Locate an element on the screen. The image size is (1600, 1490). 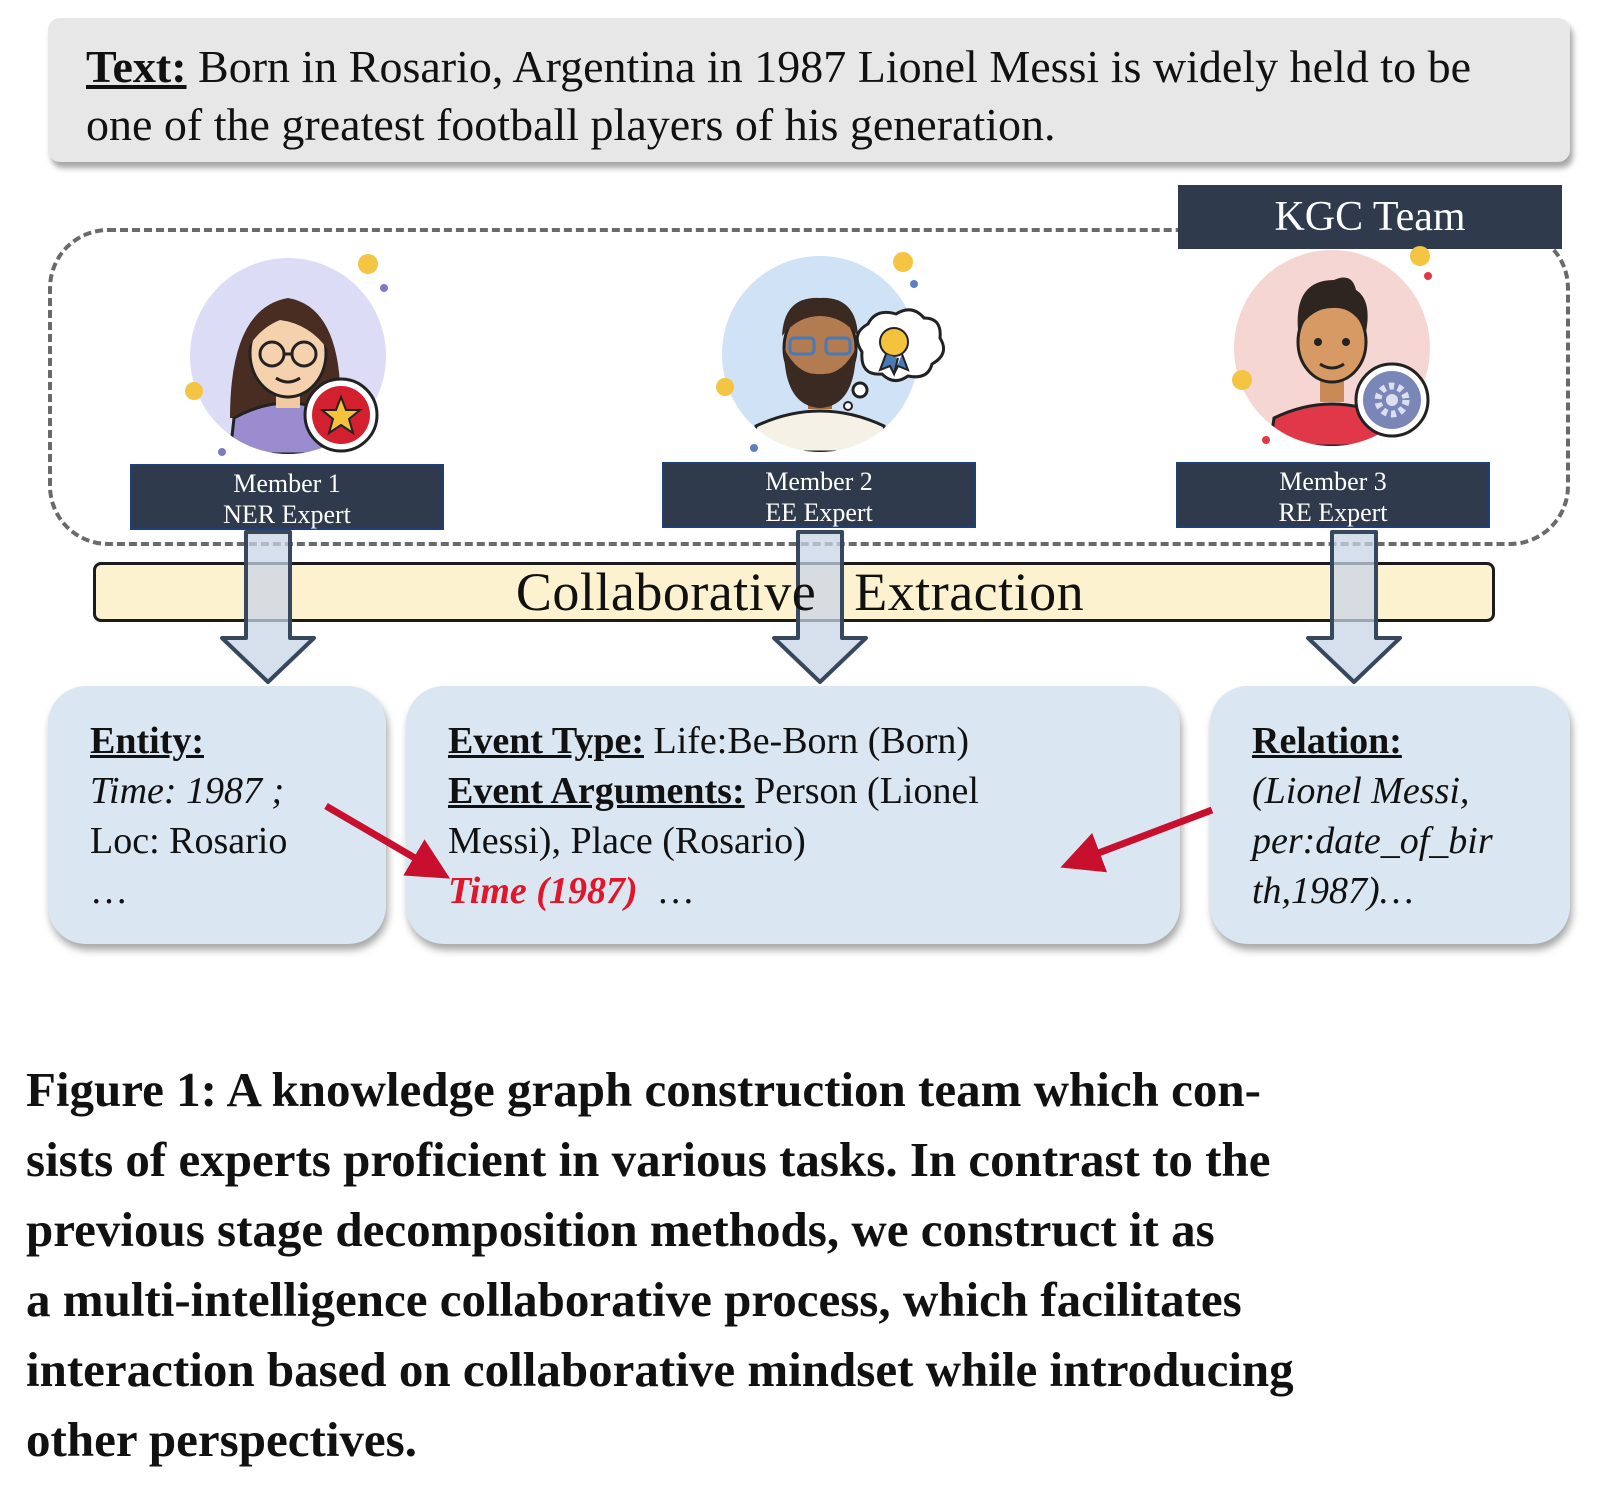
member-3-name: Member 3 is located at coordinates (1333, 481).